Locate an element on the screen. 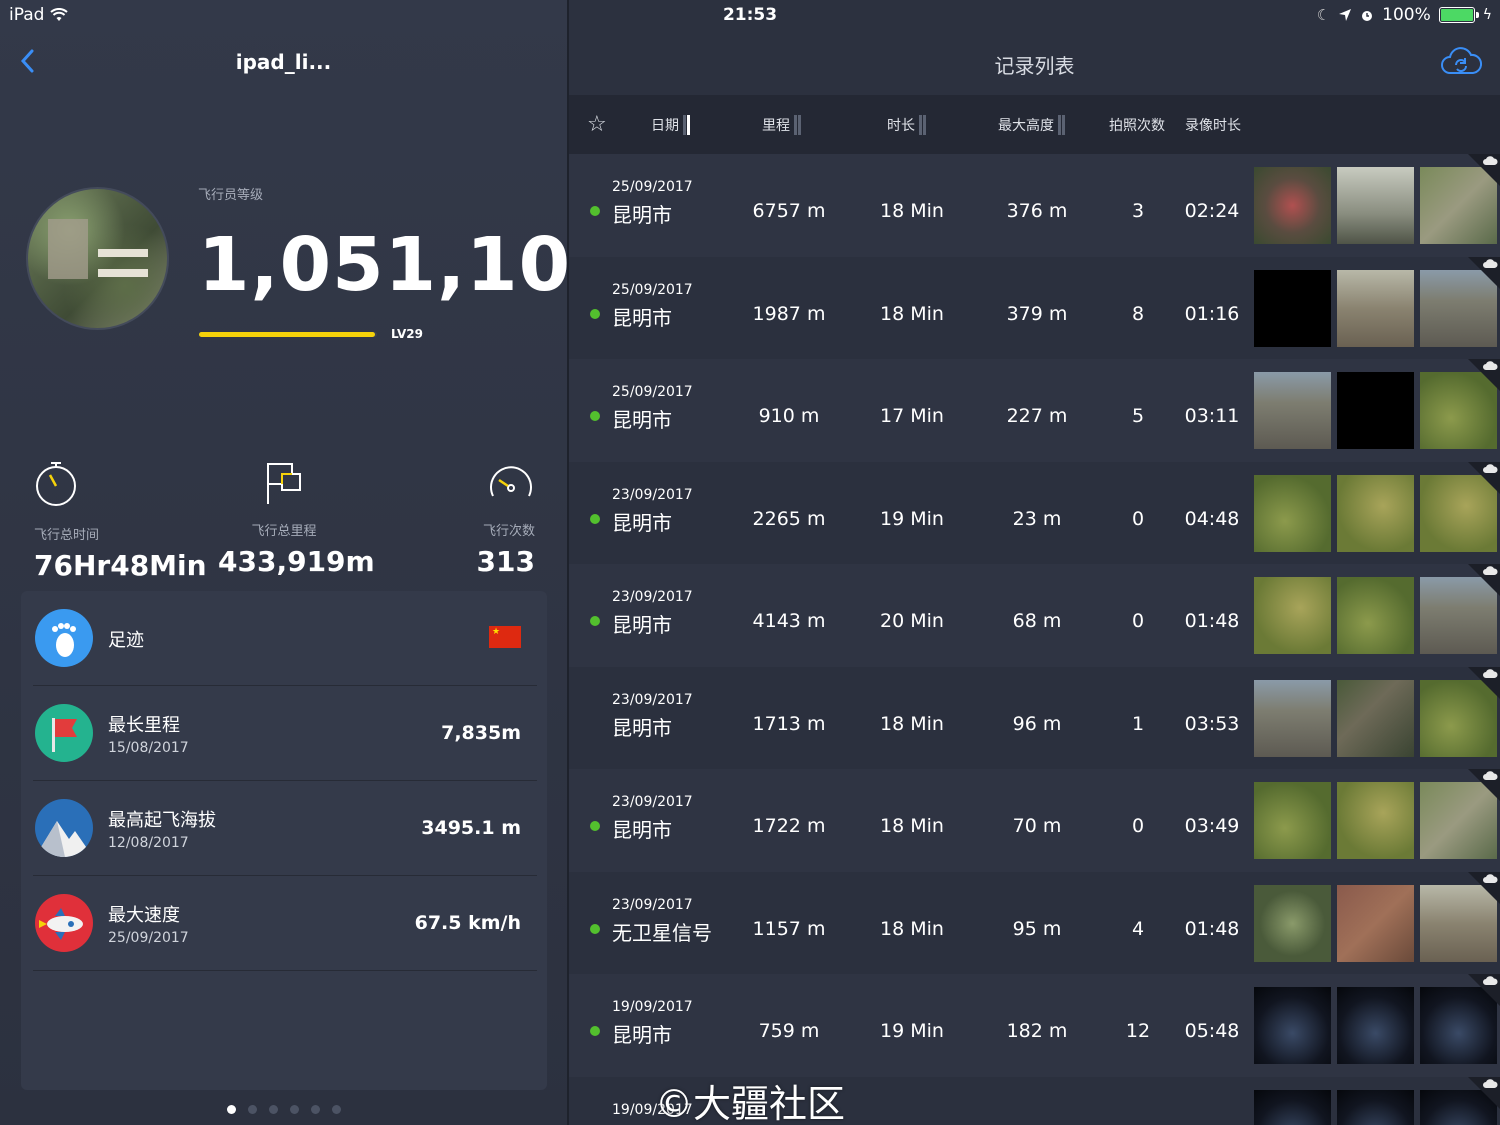 This screenshot has height=1125, width=1500. sort-by-date: 日期 is located at coordinates (670, 125).